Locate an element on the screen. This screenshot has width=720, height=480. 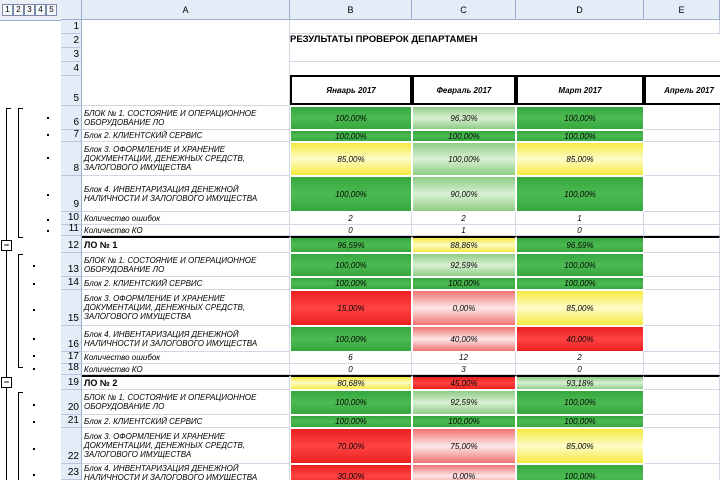
column-header-d: D is located at coordinates (580, 10).